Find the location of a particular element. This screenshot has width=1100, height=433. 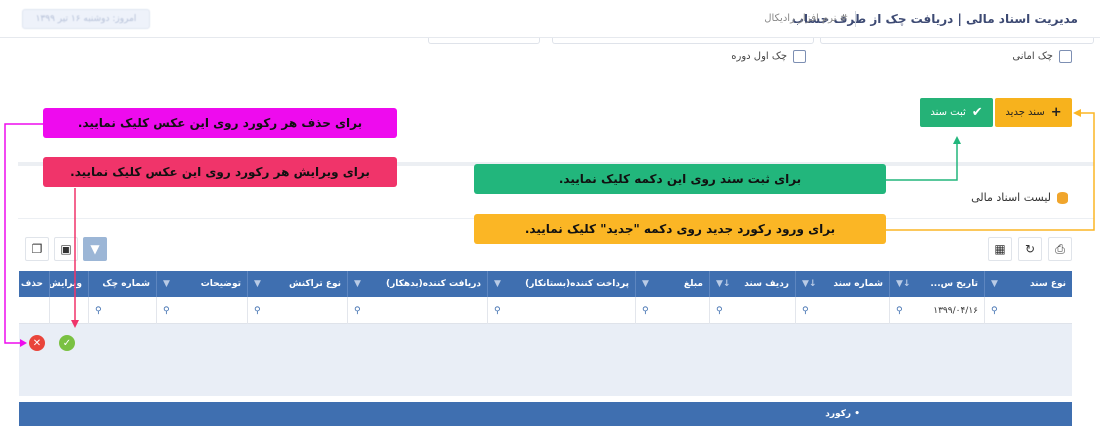

checkbox-opening: چک اول دوره is located at coordinates (768, 56).